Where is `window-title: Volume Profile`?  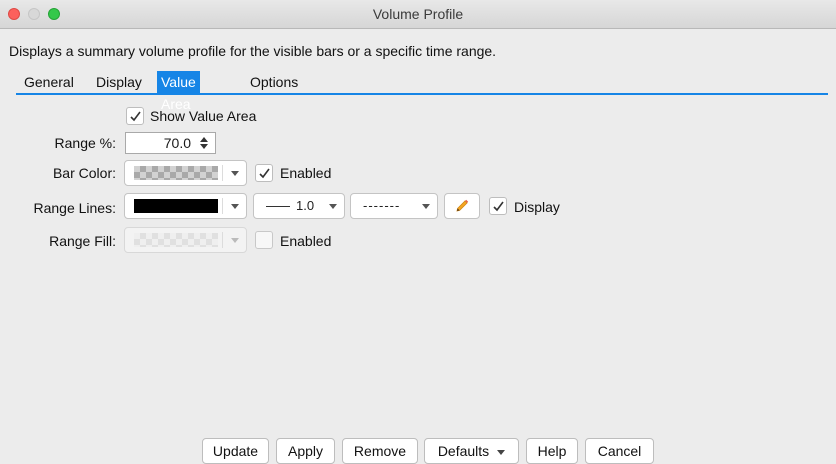 window-title: Volume Profile is located at coordinates (418, 14).